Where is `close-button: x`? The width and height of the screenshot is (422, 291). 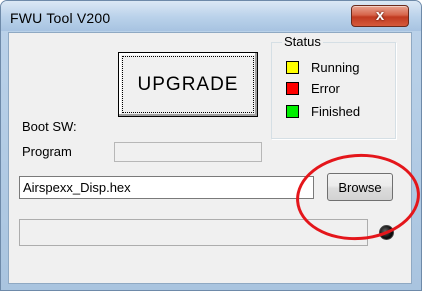 close-button: x is located at coordinates (380, 16).